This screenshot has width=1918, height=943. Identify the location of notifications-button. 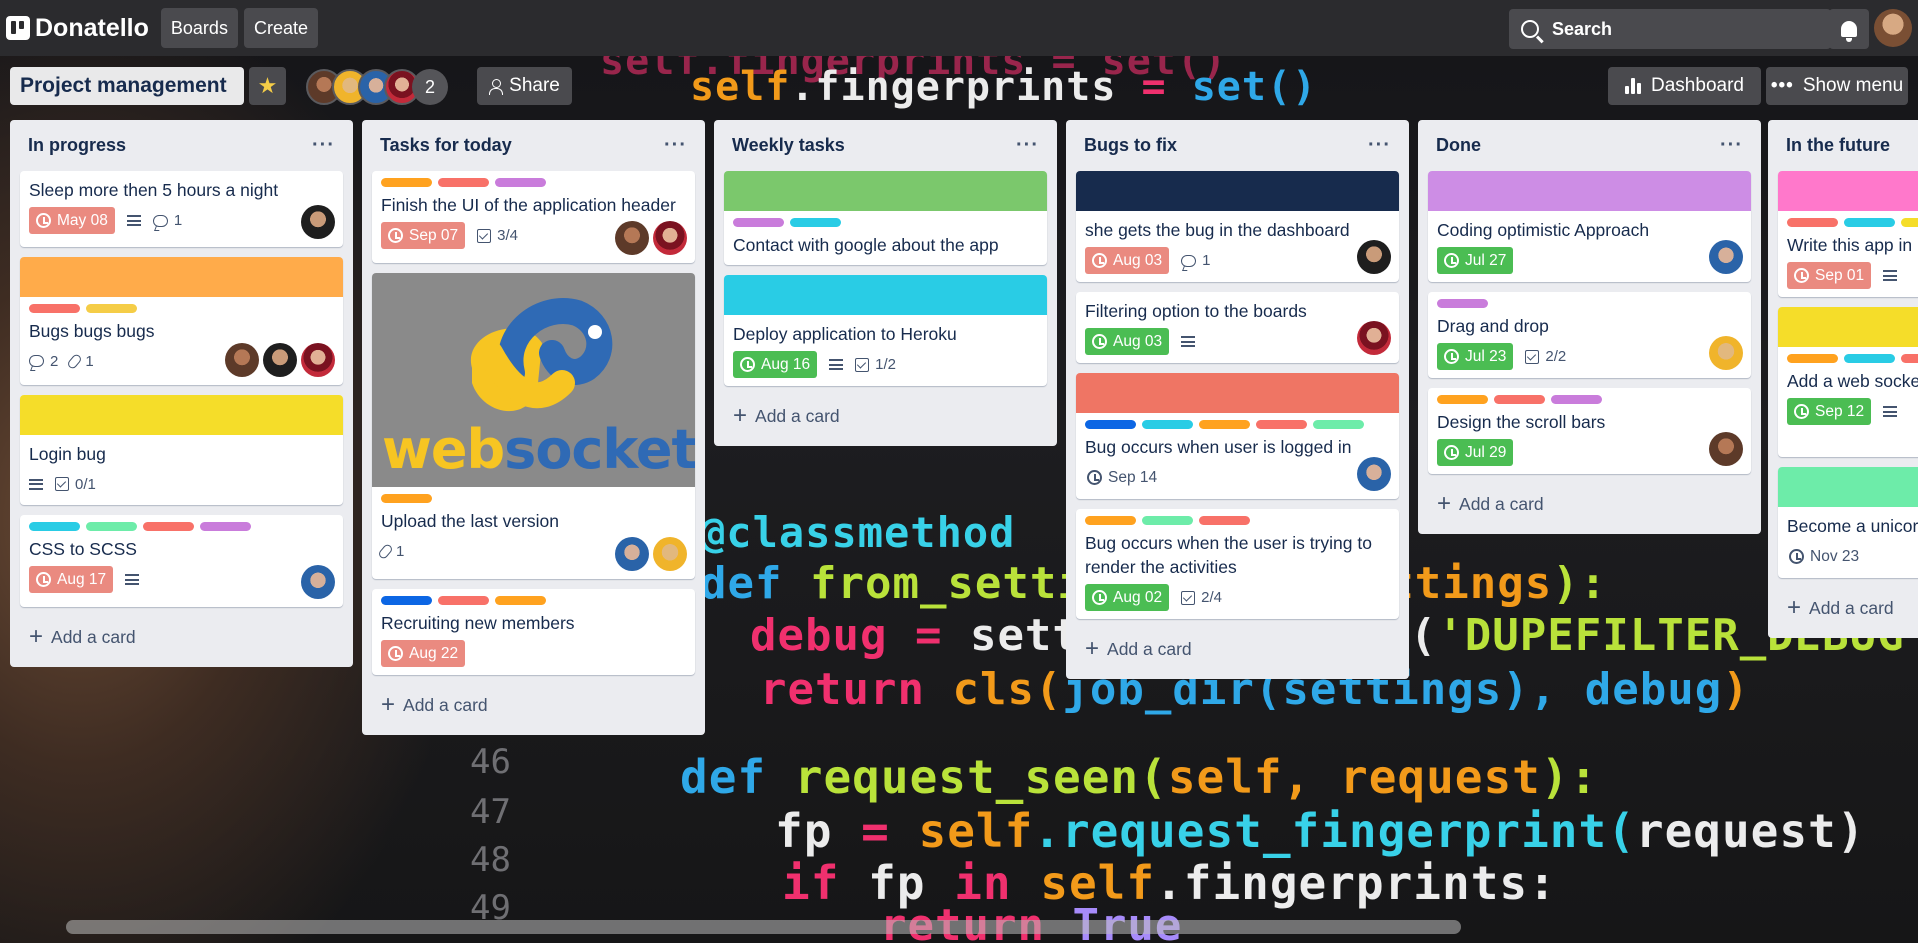
(1849, 29).